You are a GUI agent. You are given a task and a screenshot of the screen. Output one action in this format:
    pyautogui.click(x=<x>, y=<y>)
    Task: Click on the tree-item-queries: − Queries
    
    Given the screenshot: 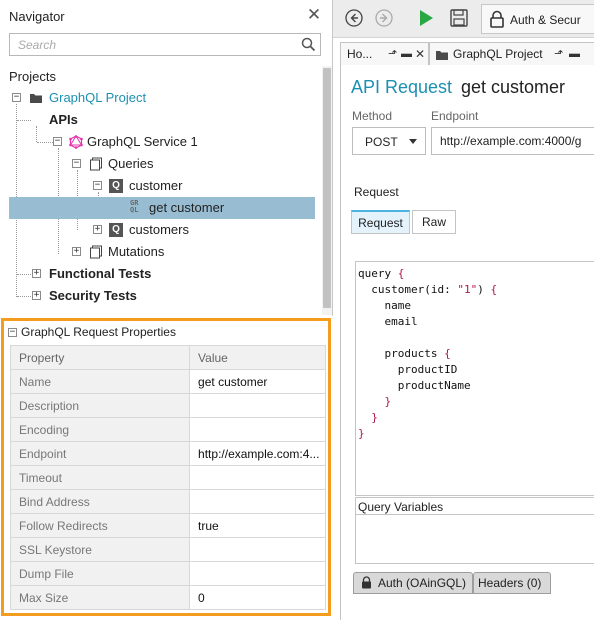 What is the action you would take?
    pyautogui.click(x=164, y=164)
    